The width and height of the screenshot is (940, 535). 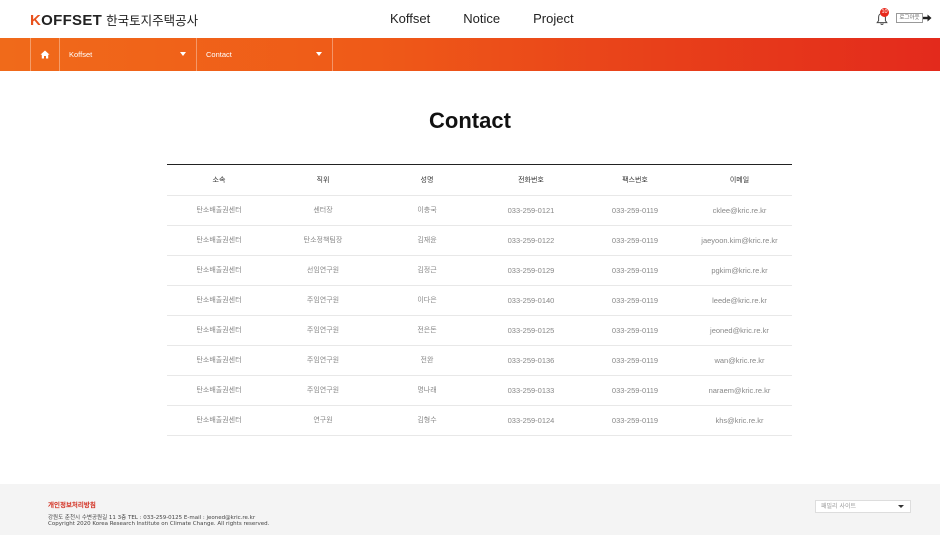 I want to click on cell-phone: 033-259-0136, so click(x=531, y=360).